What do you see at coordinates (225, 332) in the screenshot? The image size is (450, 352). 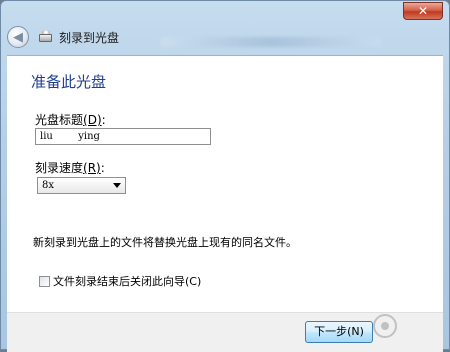 I see `wizard-footer: 下一步(N)` at bounding box center [225, 332].